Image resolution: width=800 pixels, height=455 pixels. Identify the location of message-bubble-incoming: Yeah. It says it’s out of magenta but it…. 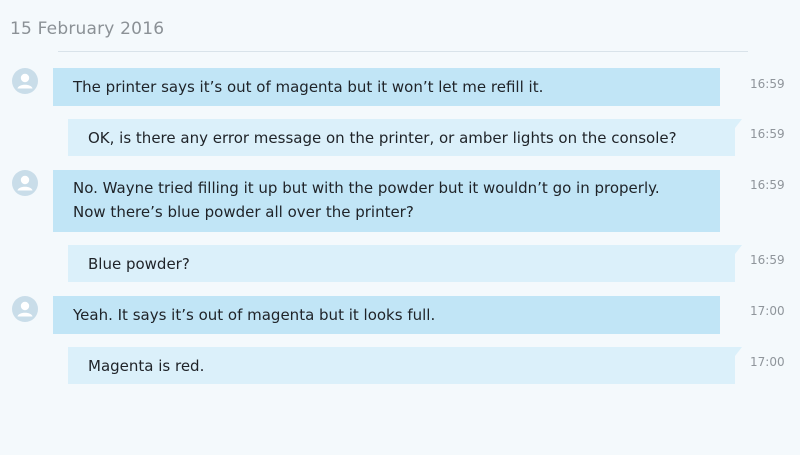
(386, 315).